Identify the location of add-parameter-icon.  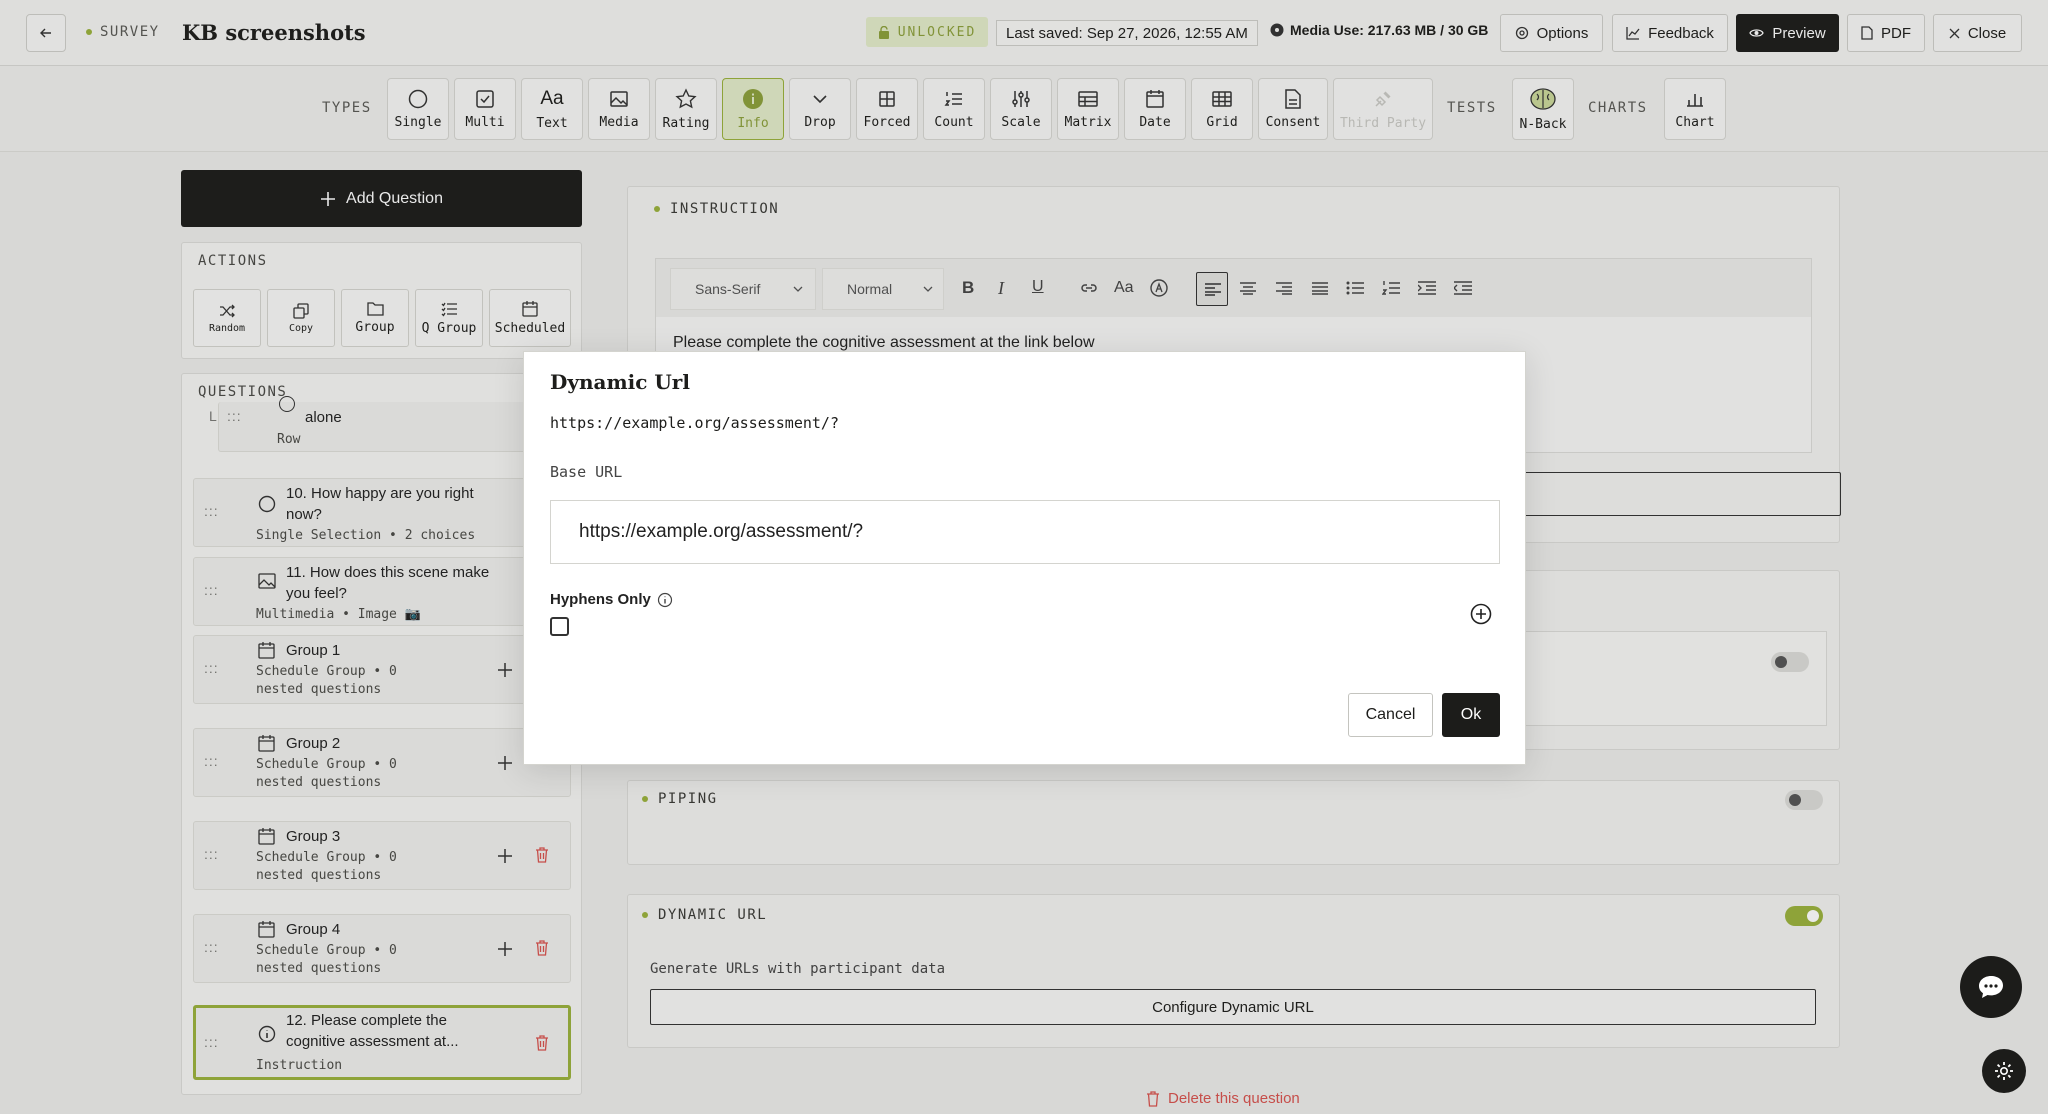
(1481, 614).